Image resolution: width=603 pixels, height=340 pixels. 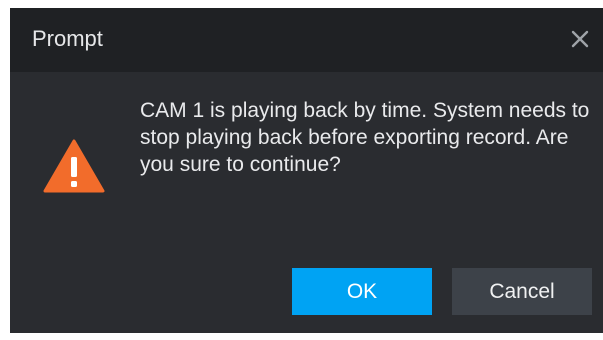 What do you see at coordinates (522, 291) in the screenshot?
I see `cancel-button: Cancel` at bounding box center [522, 291].